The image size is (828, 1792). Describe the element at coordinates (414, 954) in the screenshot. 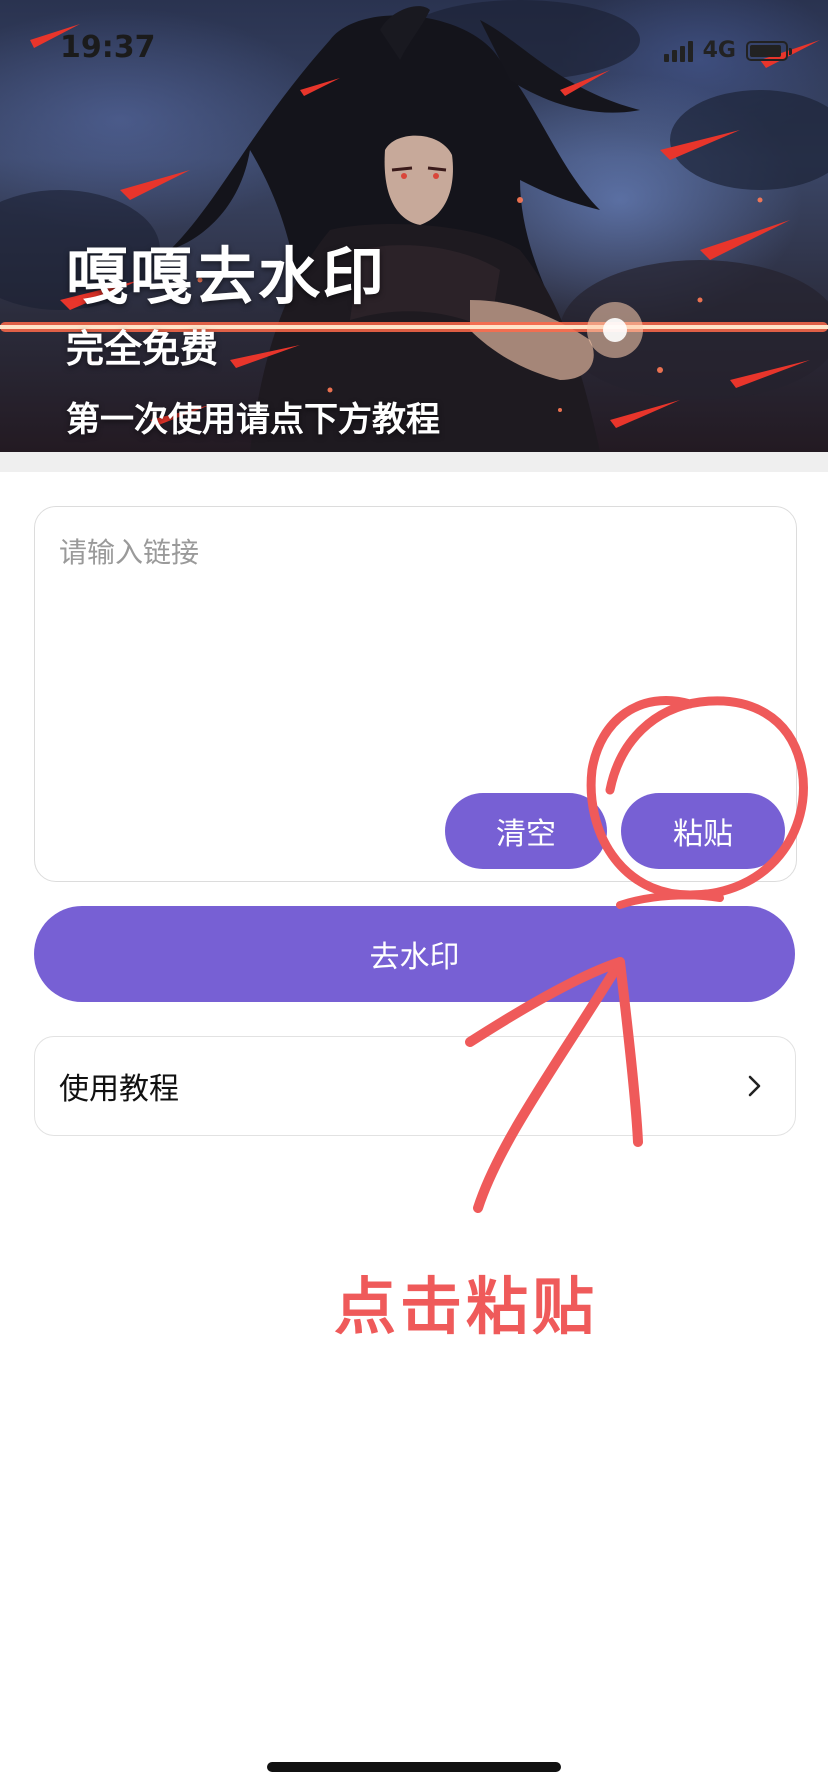

I see `remove-watermark-button: 去水印` at that location.